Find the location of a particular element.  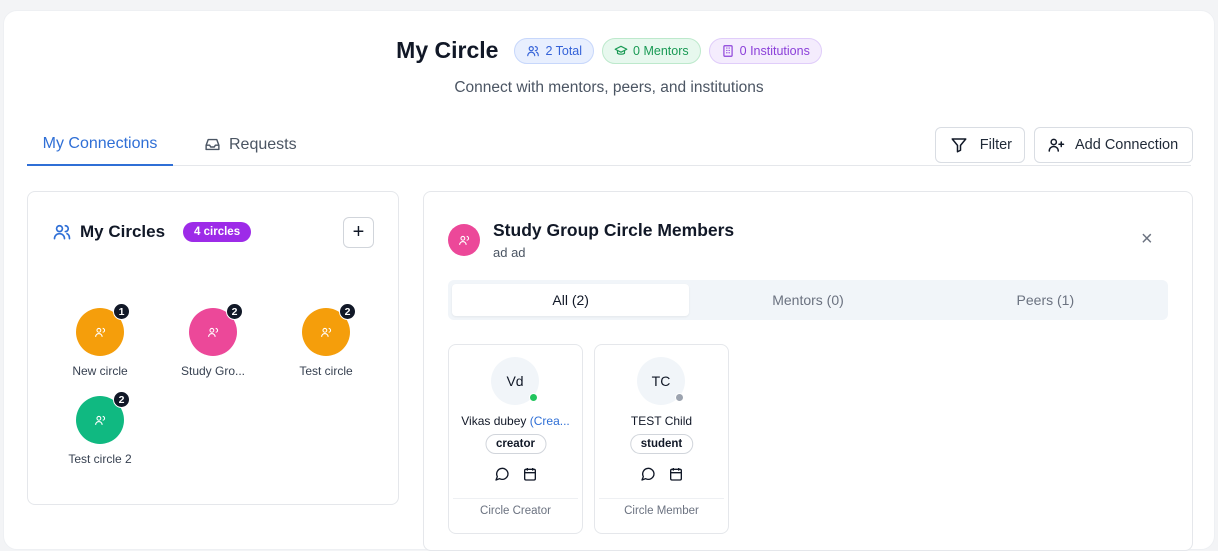

circles-count-badge: 4 circles is located at coordinates (217, 232).